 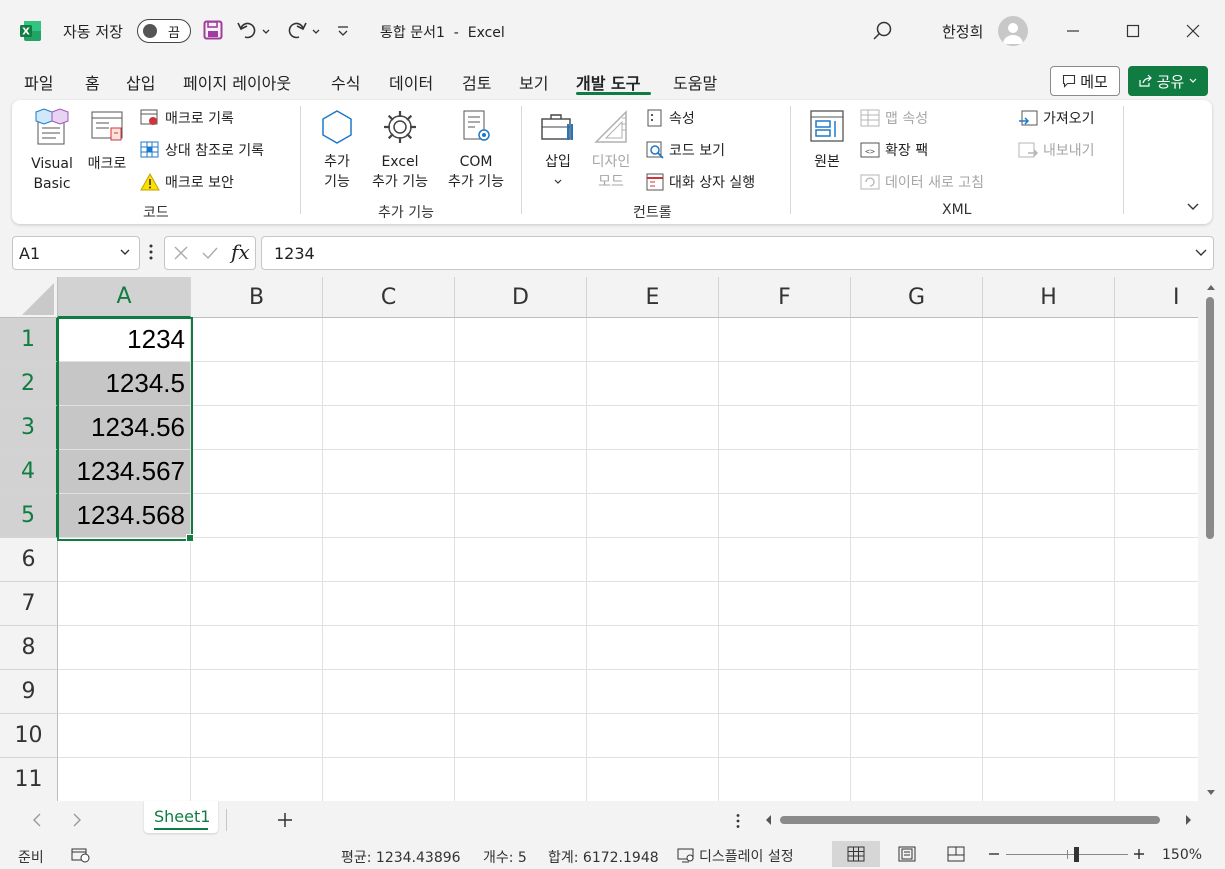 What do you see at coordinates (124, 340) in the screenshot?
I see `cell-a1: 1234` at bounding box center [124, 340].